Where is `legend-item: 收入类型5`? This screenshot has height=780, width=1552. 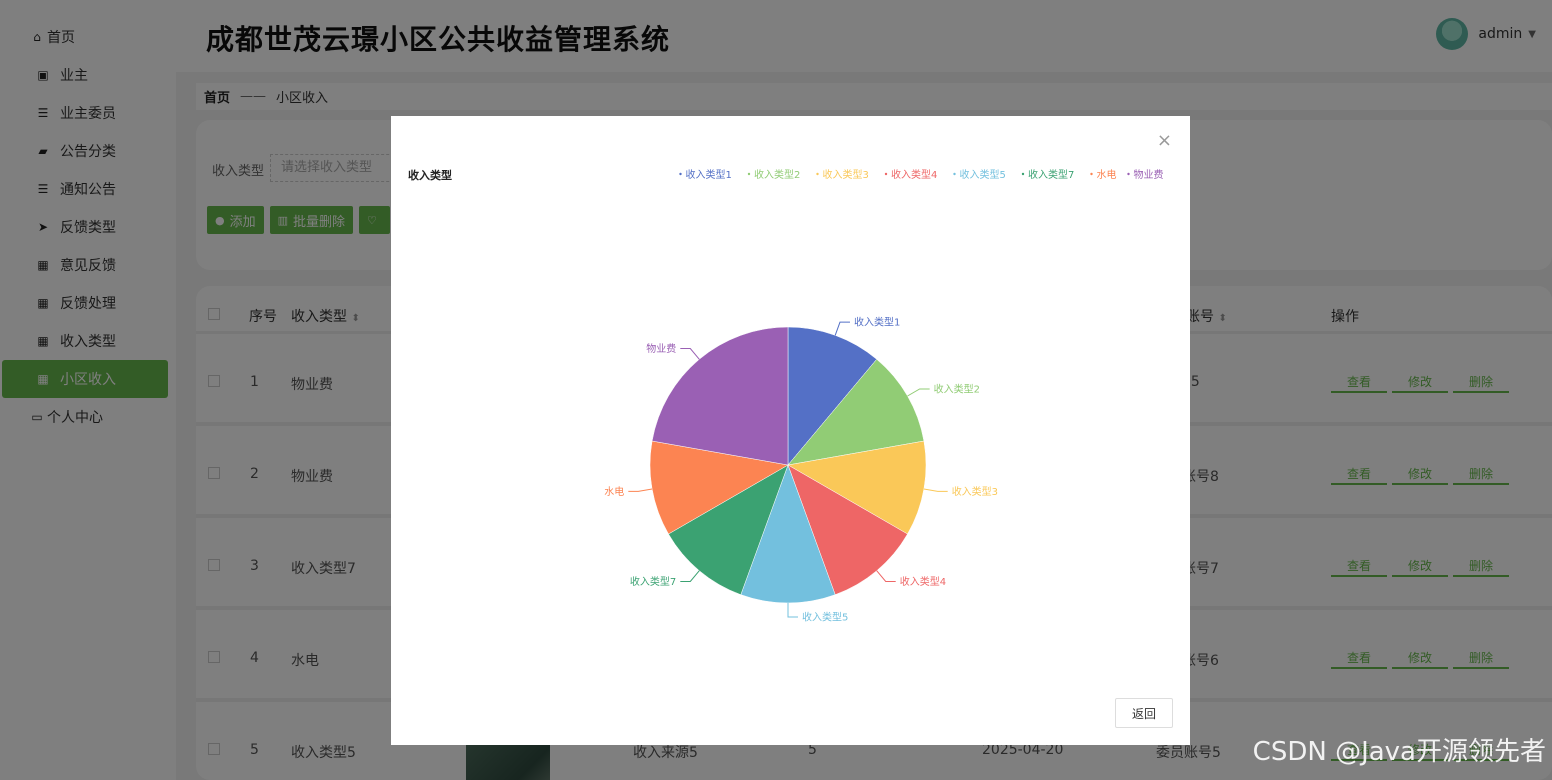 legend-item: 收入类型5 is located at coordinates (983, 174).